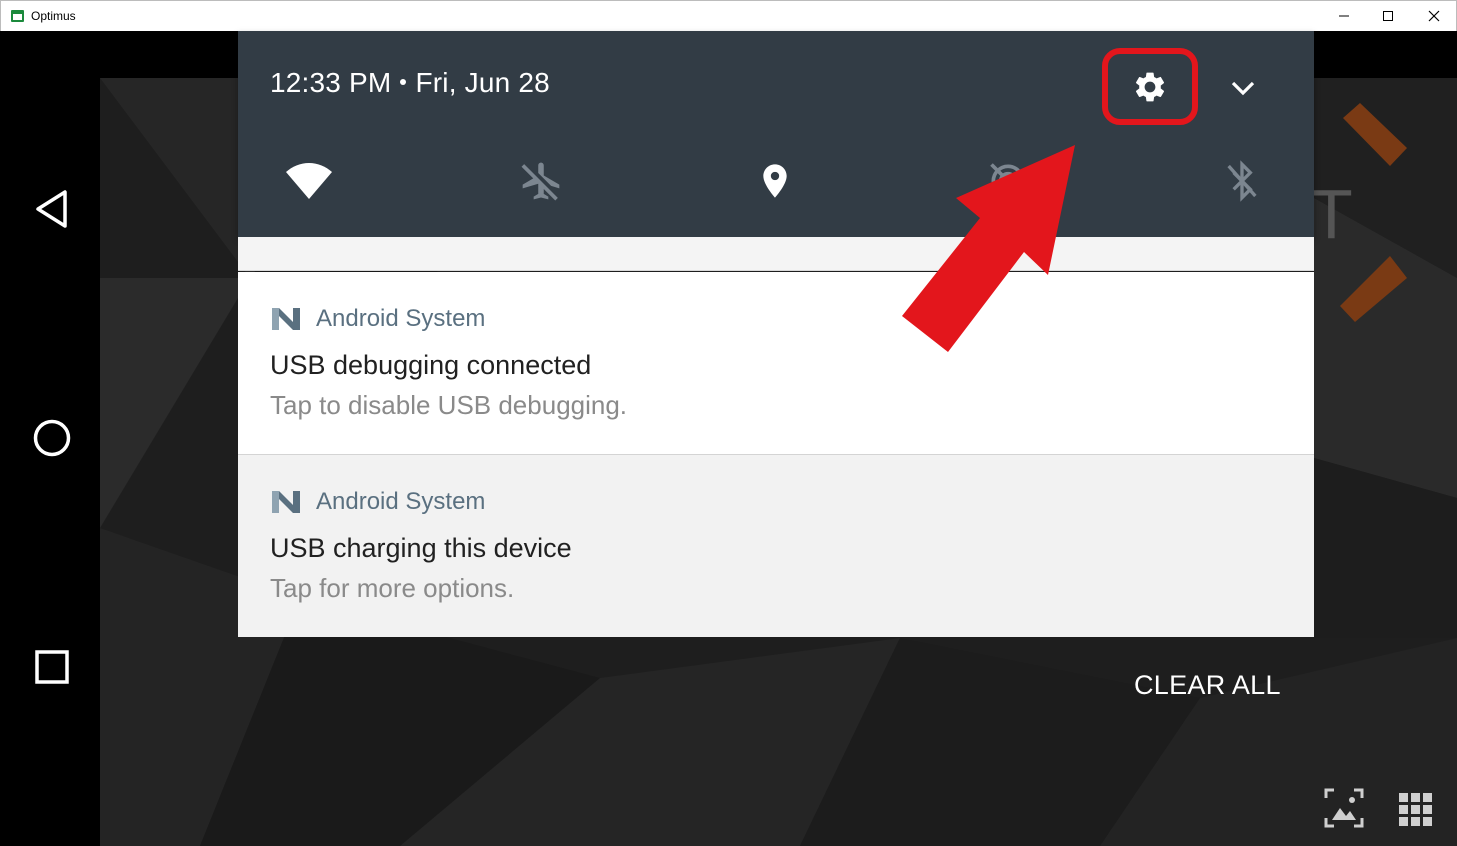 This screenshot has height=846, width=1457. I want to click on minimize-button, so click(1344, 16).